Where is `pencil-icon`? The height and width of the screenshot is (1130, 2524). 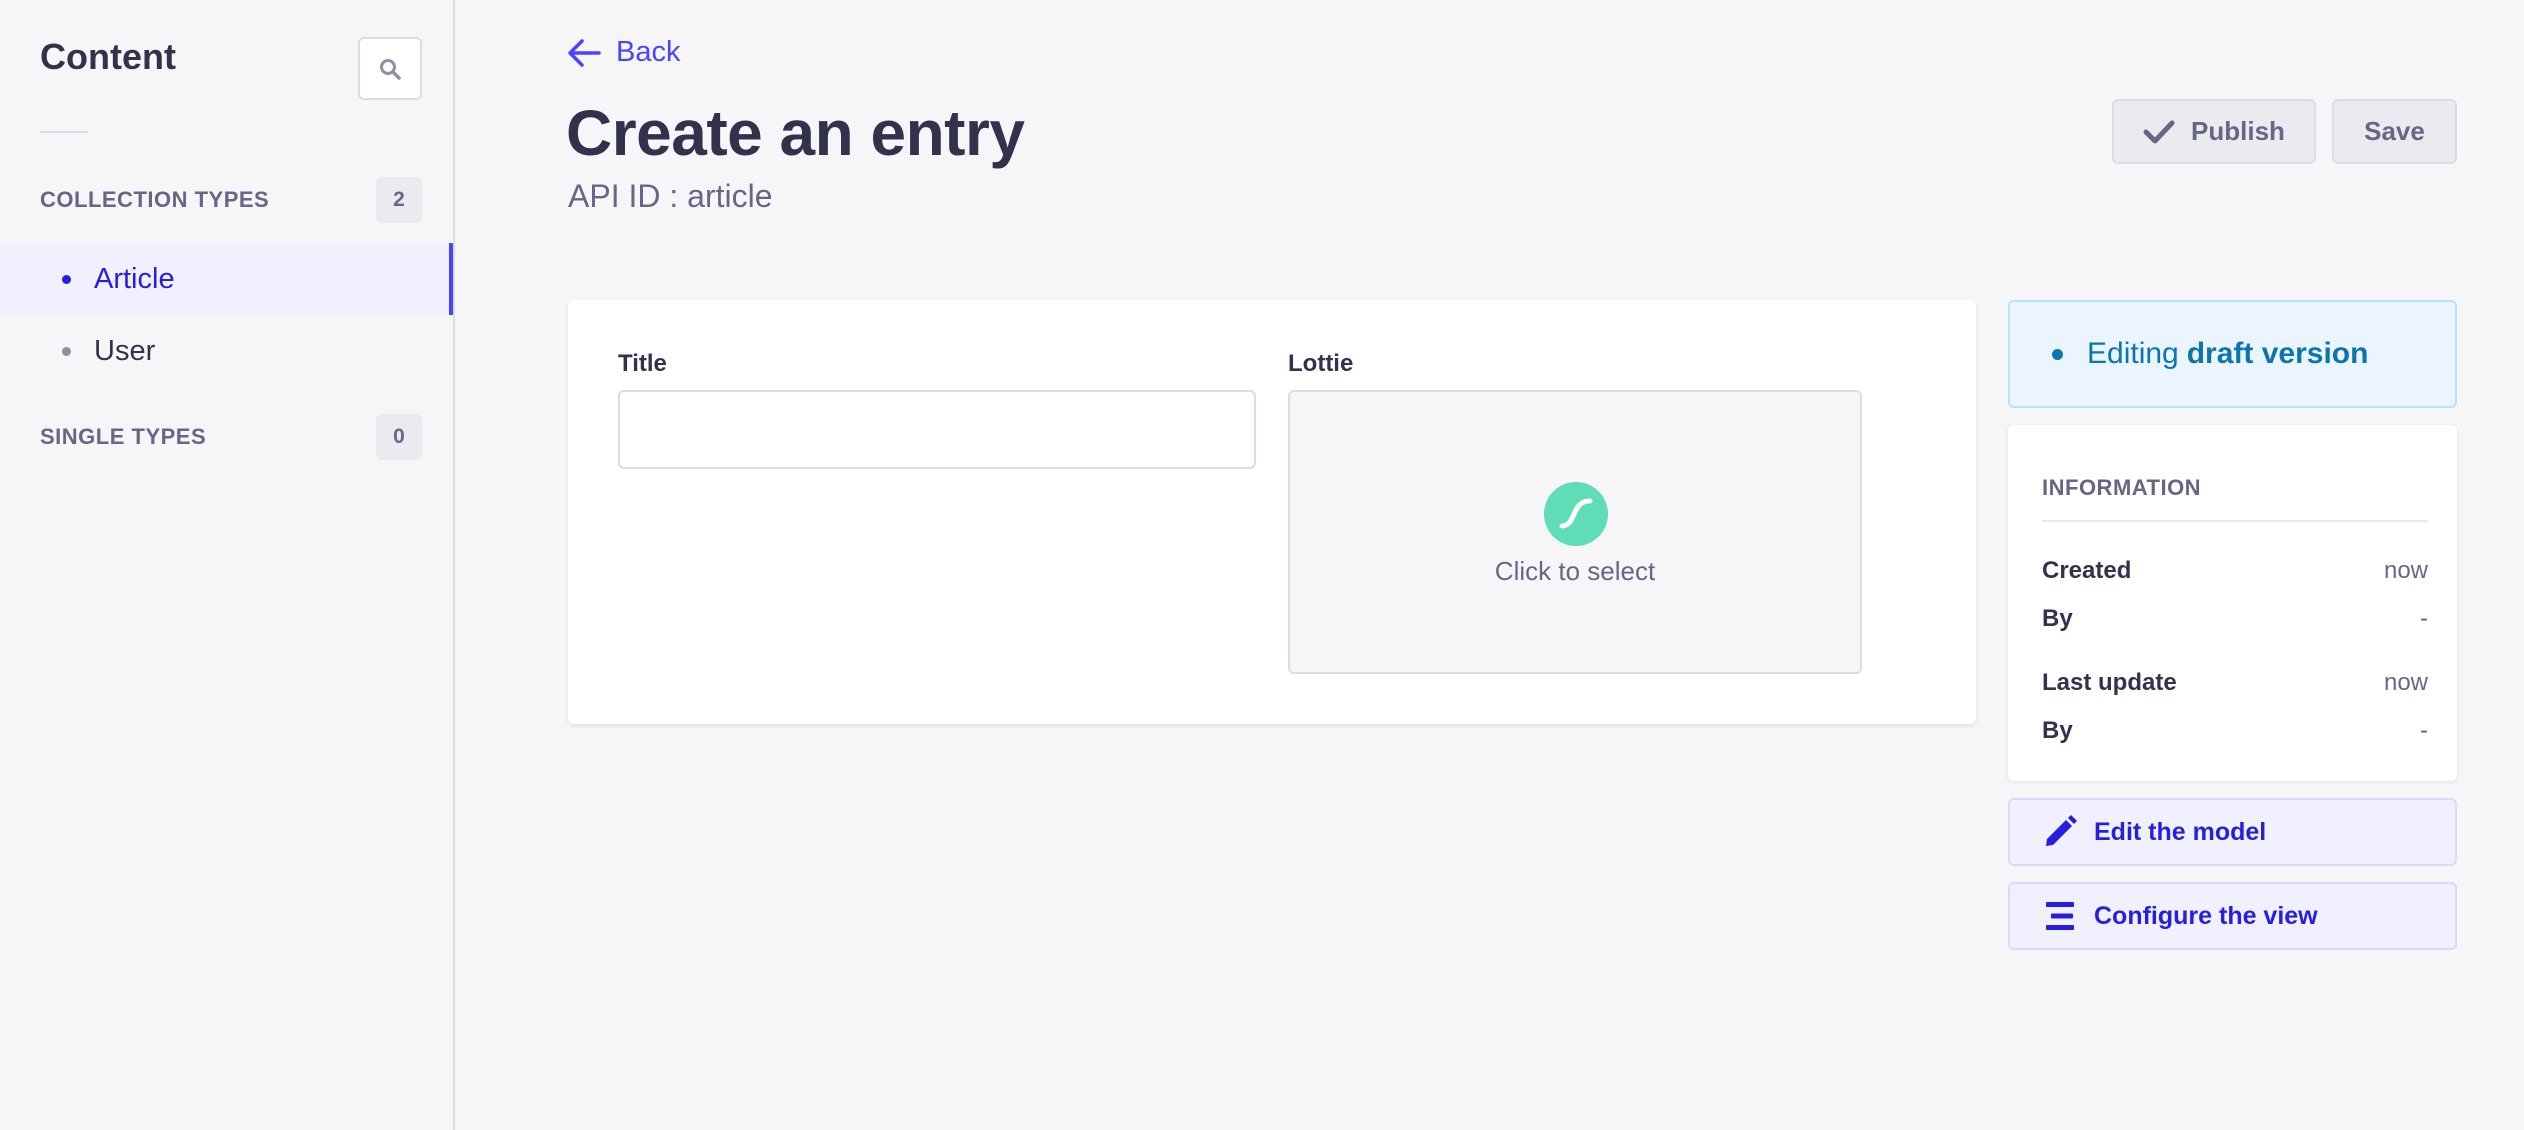 pencil-icon is located at coordinates (2061, 830).